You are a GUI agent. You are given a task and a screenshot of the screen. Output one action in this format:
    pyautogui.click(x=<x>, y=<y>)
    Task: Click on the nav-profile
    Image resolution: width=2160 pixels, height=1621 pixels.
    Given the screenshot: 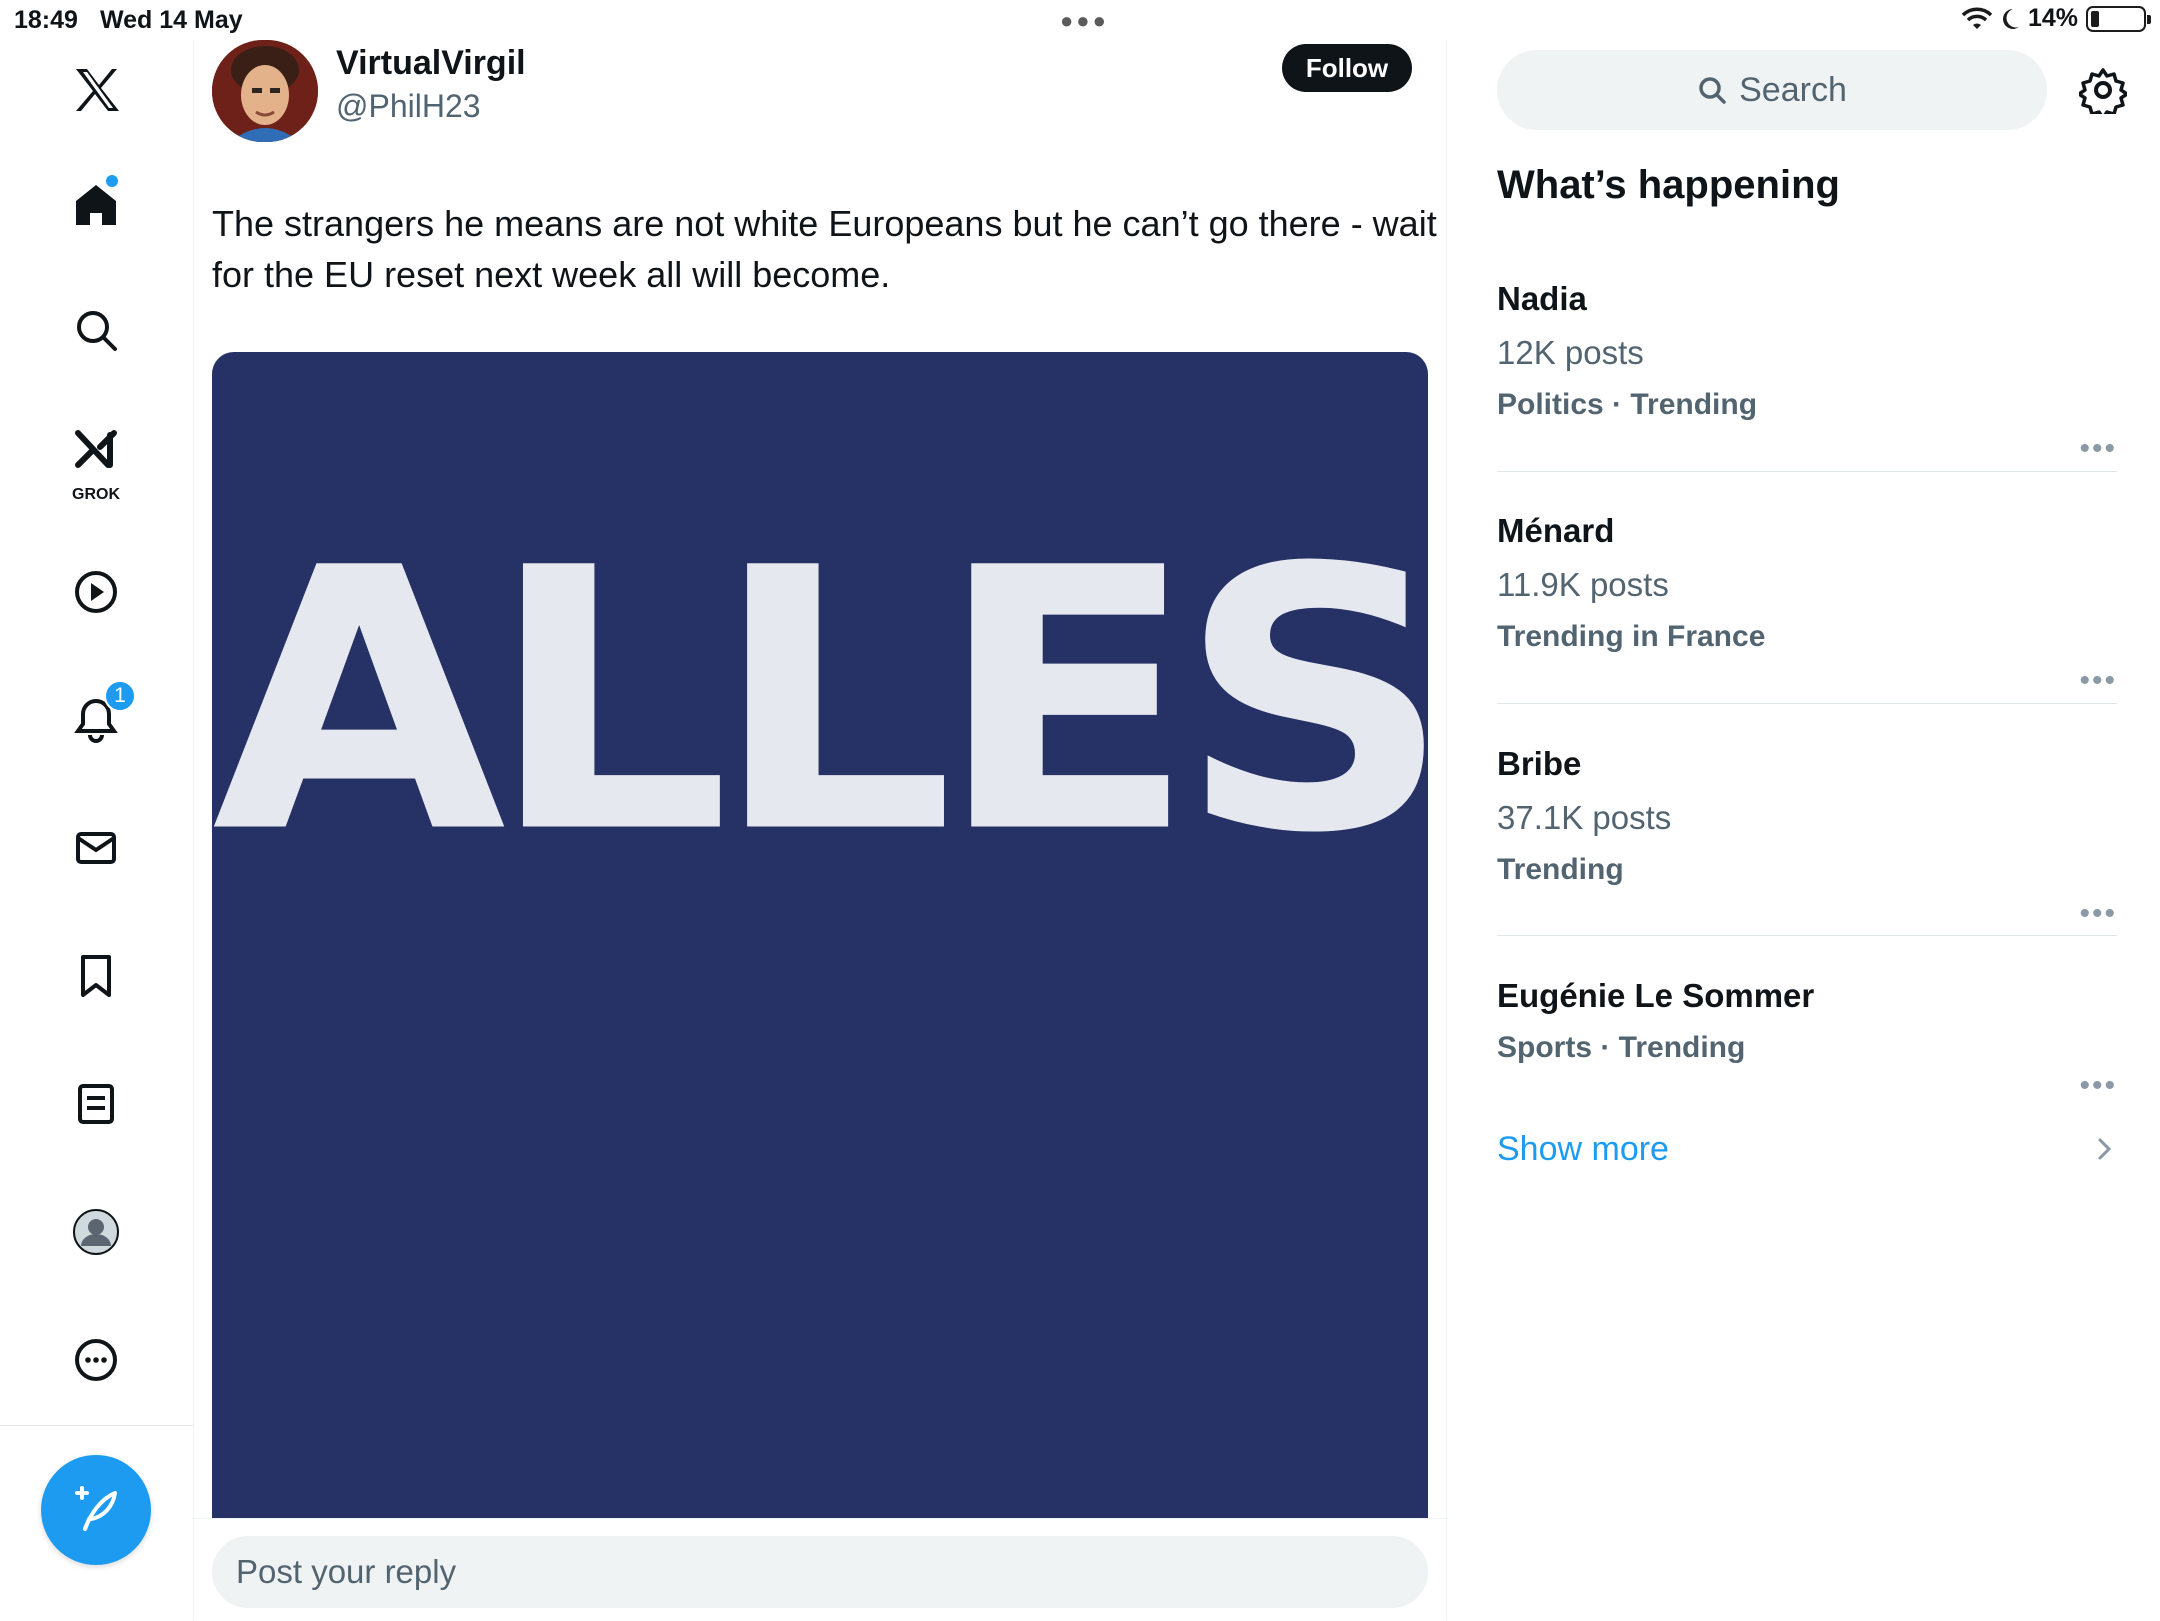 What is the action you would take?
    pyautogui.click(x=96, y=1232)
    